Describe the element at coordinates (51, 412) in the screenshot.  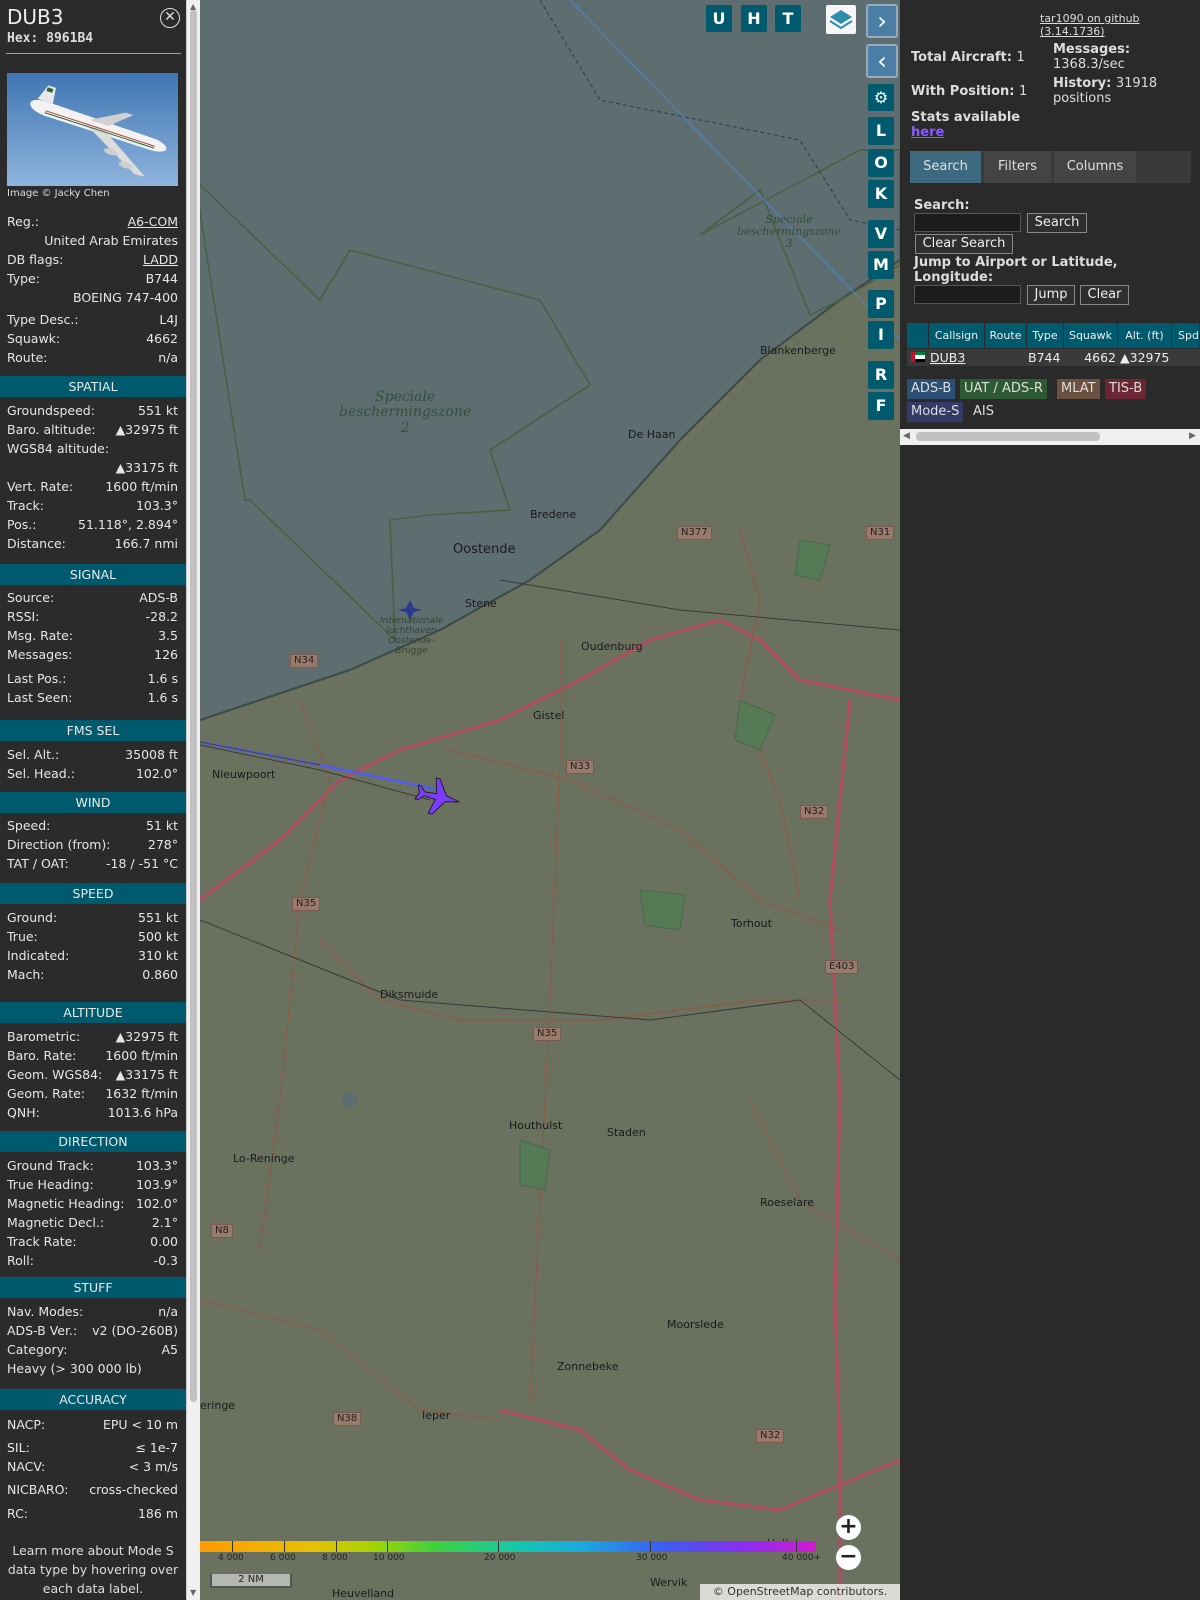
I see `data-label: Groundspeed:` at that location.